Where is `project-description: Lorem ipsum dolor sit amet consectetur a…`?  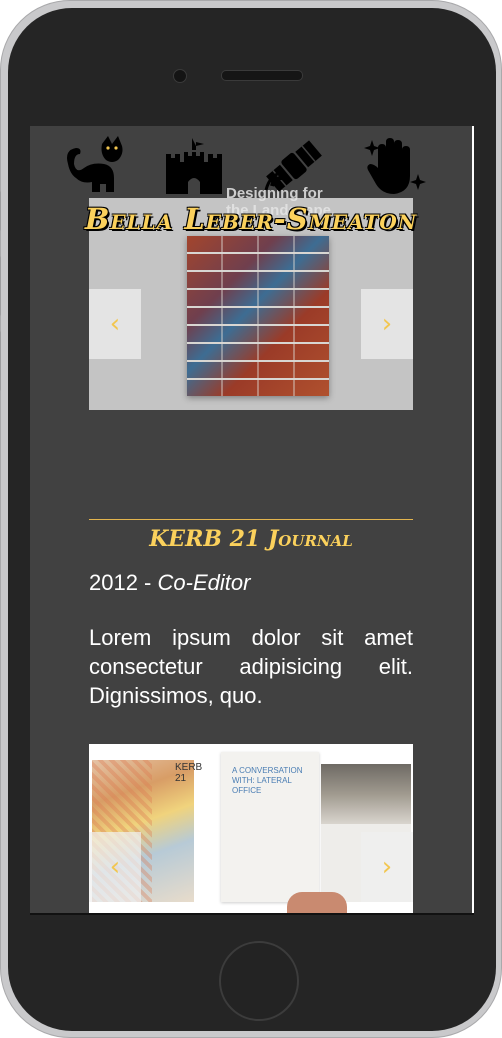 project-description: Lorem ipsum dolor sit amet consectetur a… is located at coordinates (251, 666).